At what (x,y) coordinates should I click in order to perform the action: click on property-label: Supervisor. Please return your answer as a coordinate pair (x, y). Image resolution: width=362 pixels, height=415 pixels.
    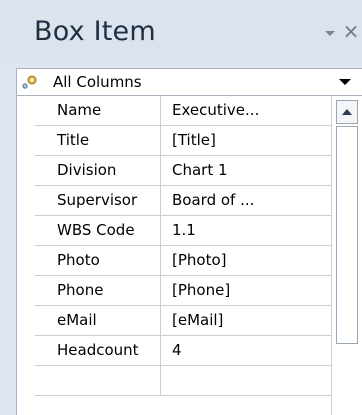
    Looking at the image, I should click on (98, 200).